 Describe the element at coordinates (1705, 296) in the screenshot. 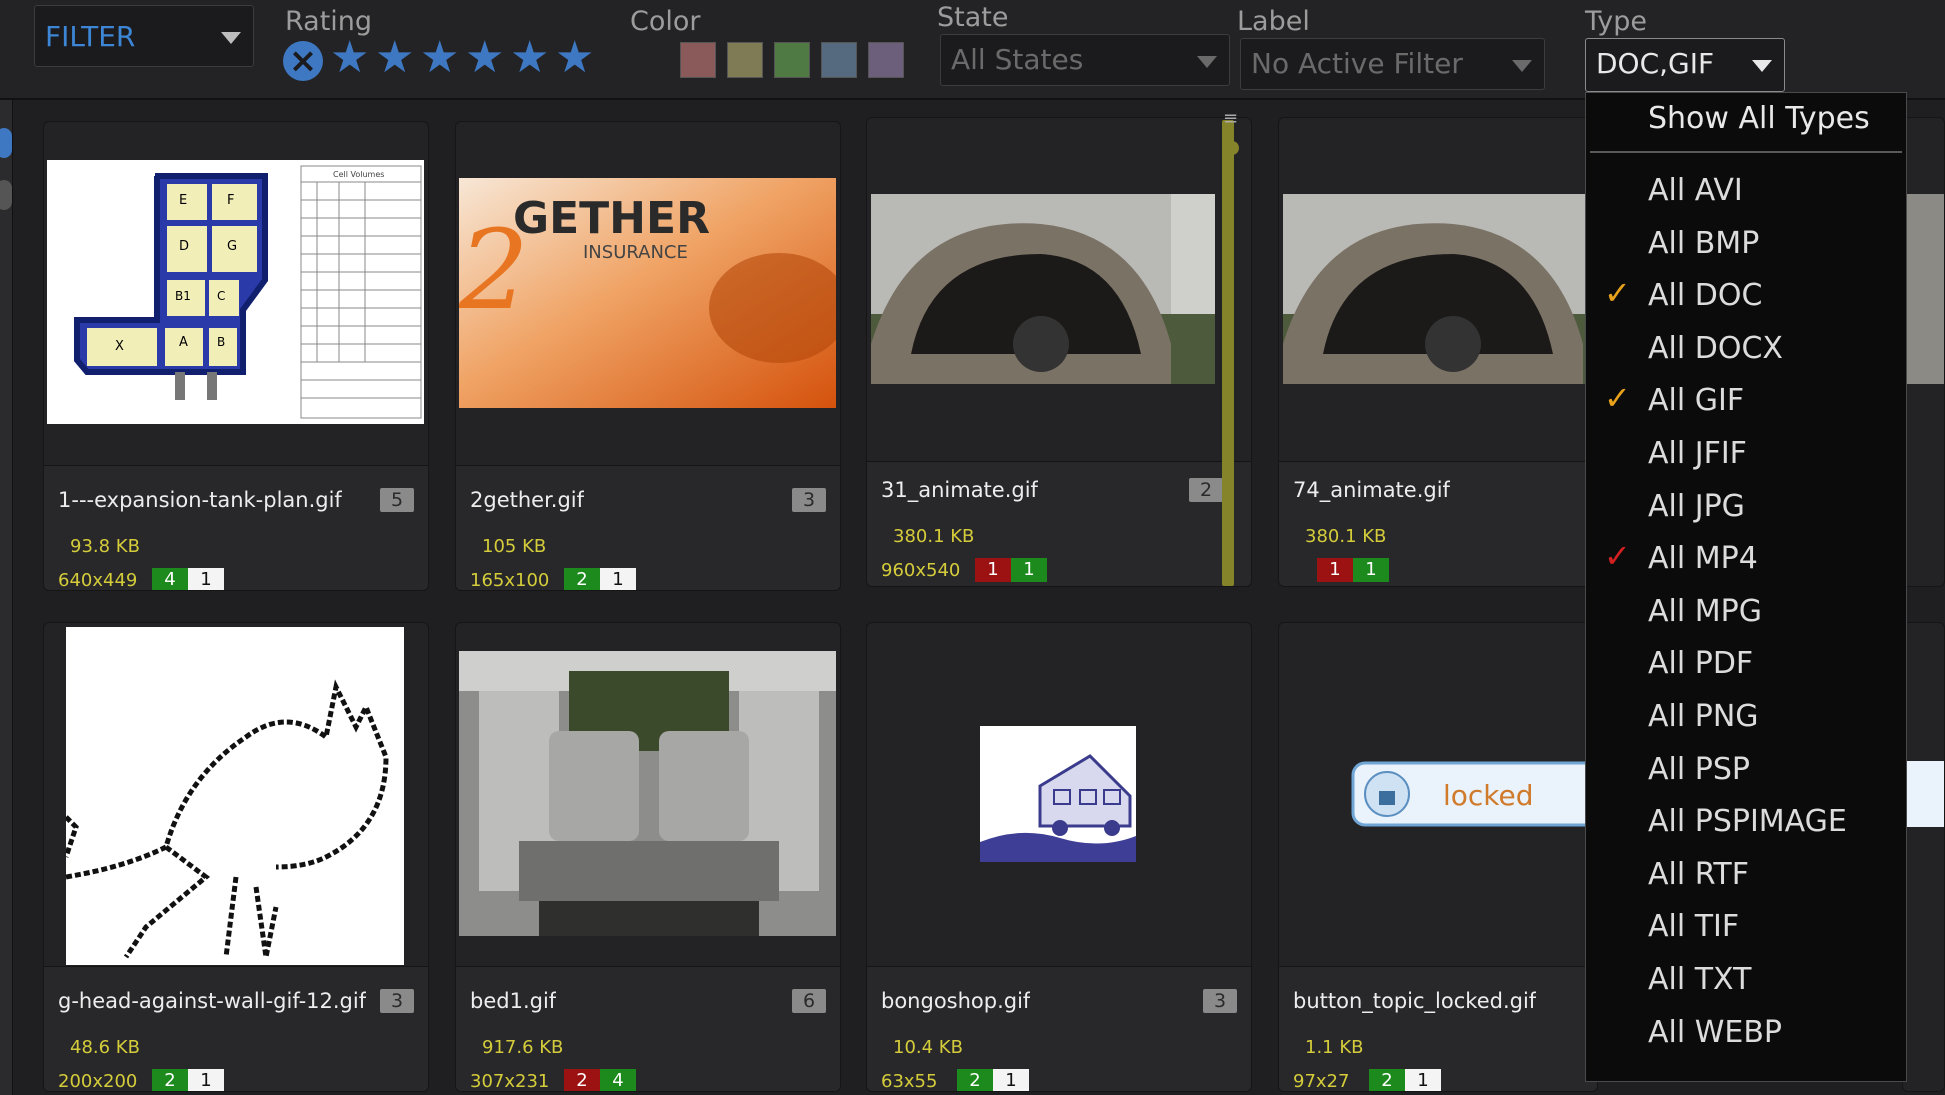

I see `type-option: All DOC` at that location.